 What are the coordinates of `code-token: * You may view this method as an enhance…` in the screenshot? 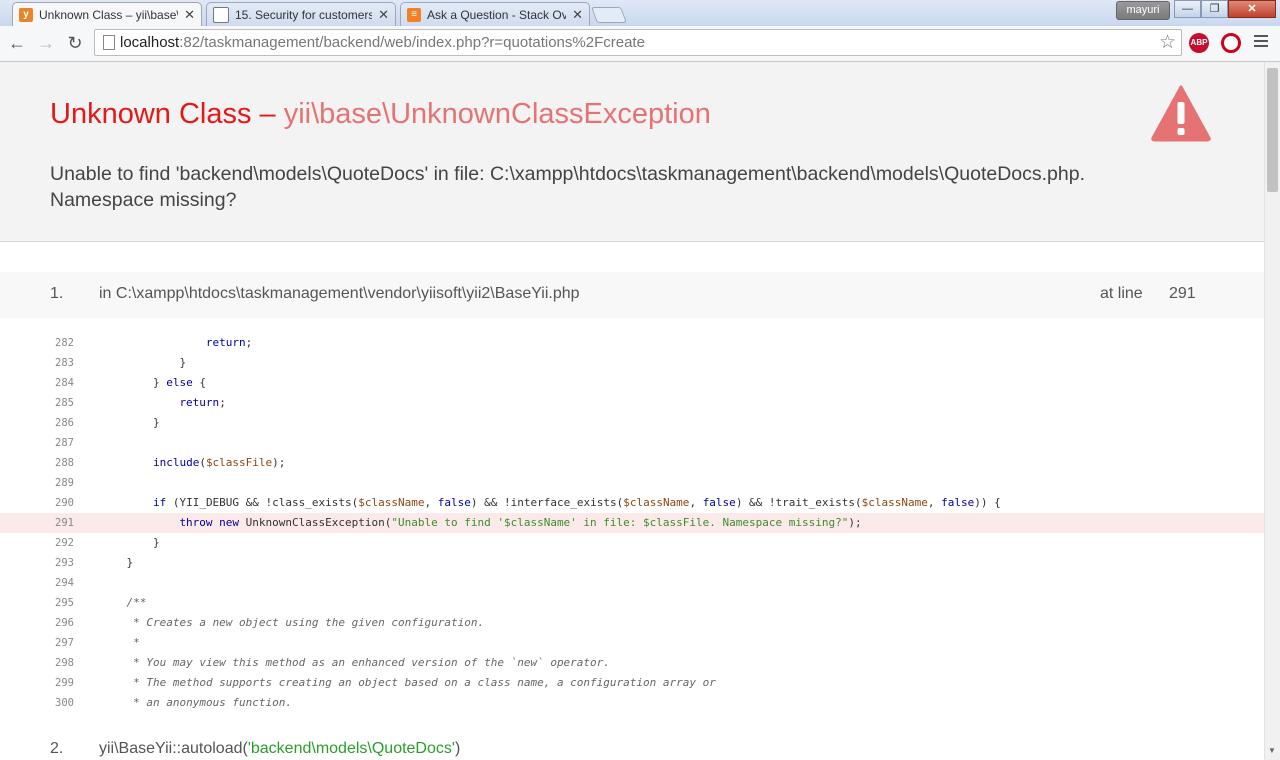 It's located at (371, 662).